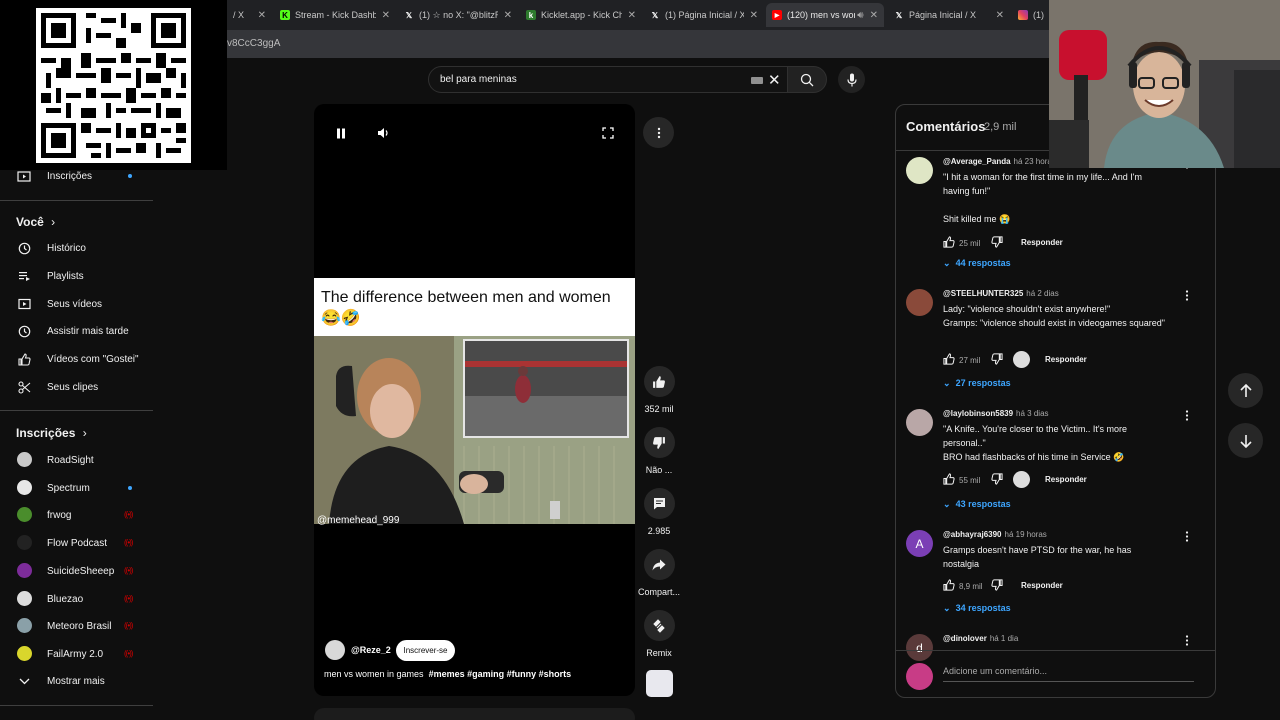 This screenshot has height=720, width=1280. I want to click on sidebar-channel-item: Meteoro Brasil ((•)), so click(77, 626).